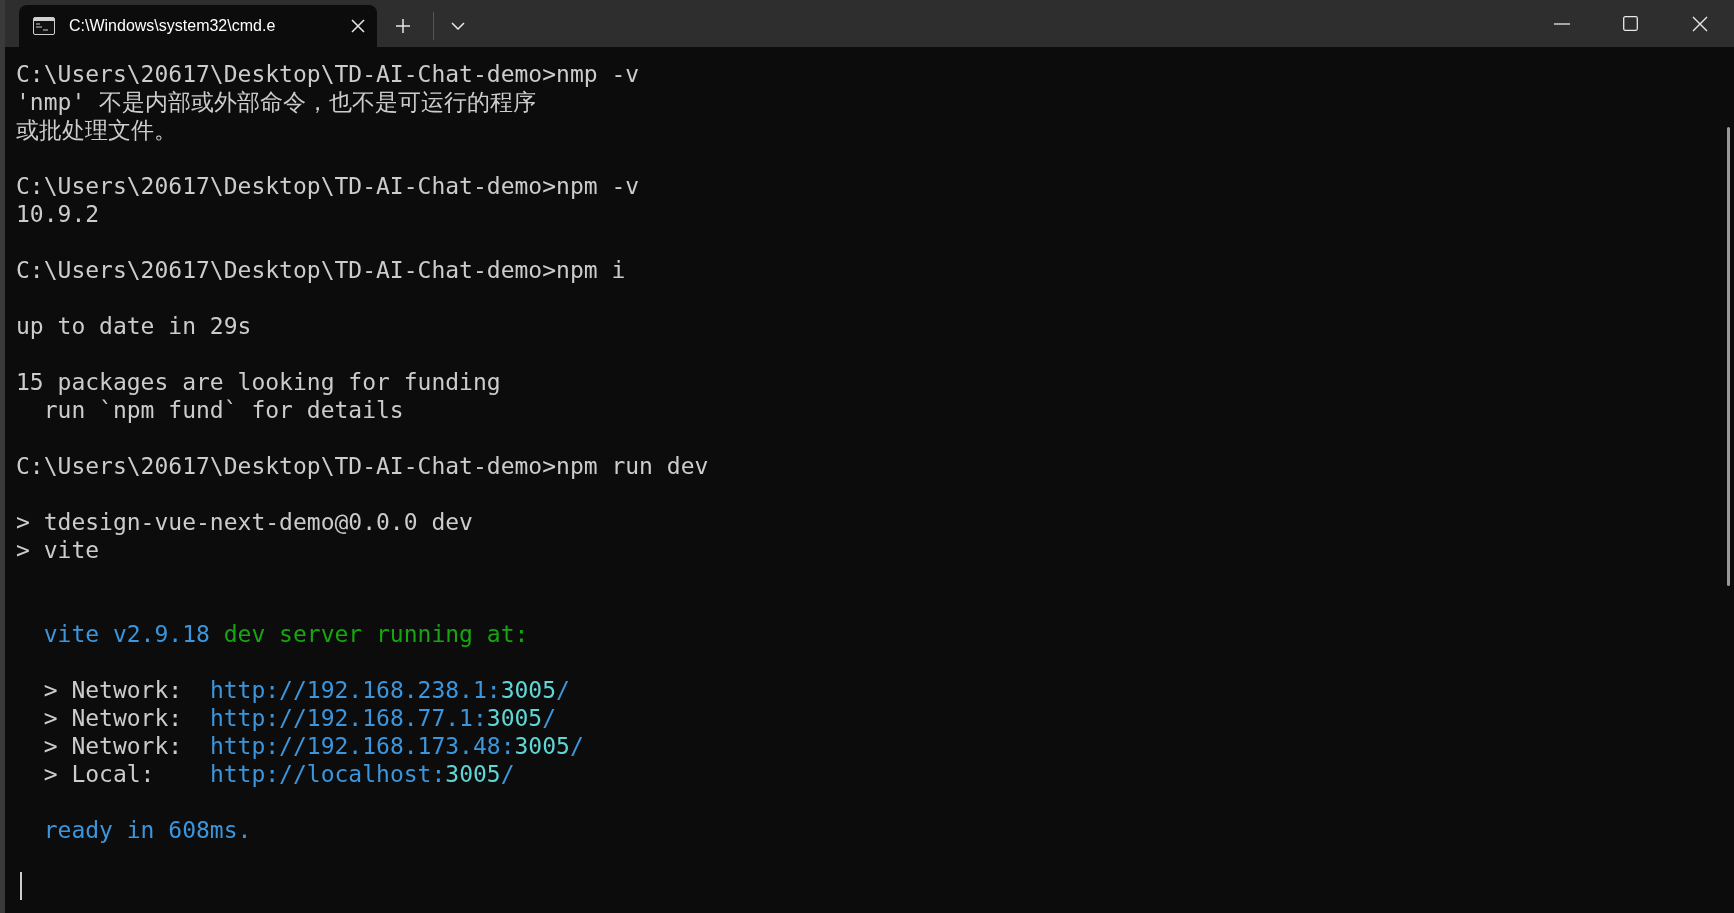 The width and height of the screenshot is (1734, 913). What do you see at coordinates (328, 74) in the screenshot?
I see `terminal-line: C:\Users\20617\Desktop\TD-AI-Chat-demo>nmp -v` at bounding box center [328, 74].